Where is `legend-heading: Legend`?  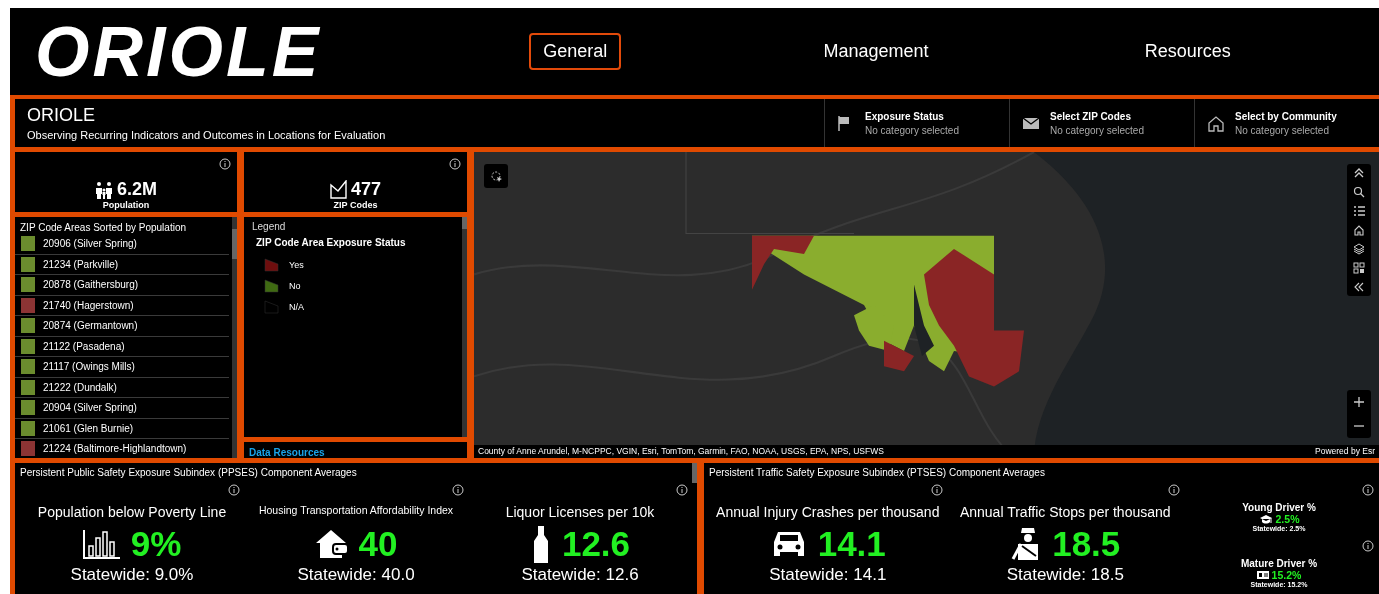
legend-heading: Legend is located at coordinates (269, 226).